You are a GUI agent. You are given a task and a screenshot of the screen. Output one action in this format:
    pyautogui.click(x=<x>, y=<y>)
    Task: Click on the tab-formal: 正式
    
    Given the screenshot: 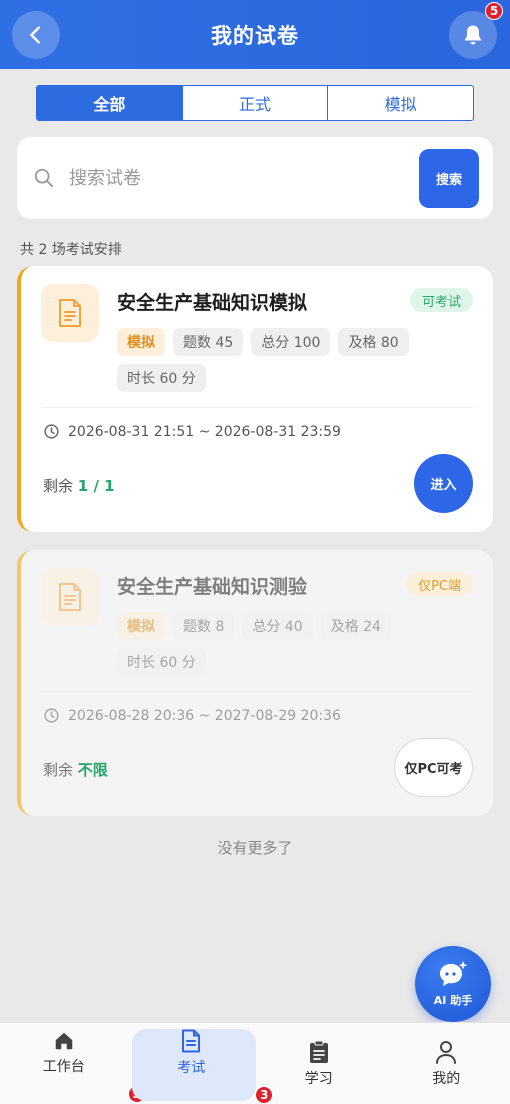 What is the action you would take?
    pyautogui.click(x=256, y=103)
    